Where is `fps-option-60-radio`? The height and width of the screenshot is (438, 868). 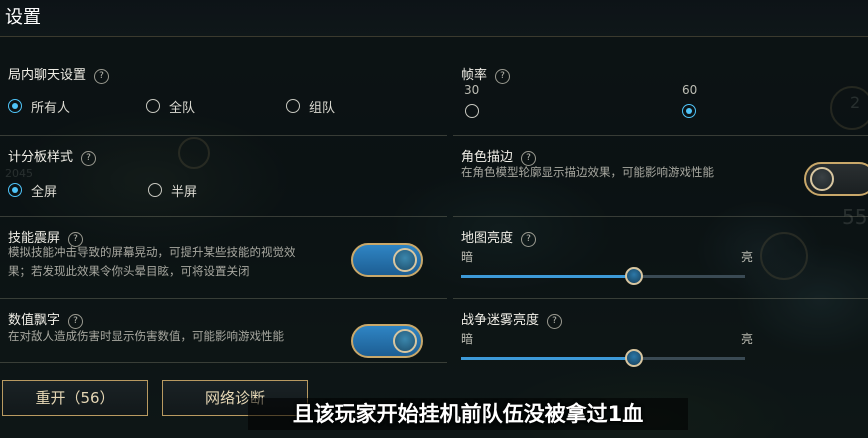
fps-option-60-radio is located at coordinates (689, 111).